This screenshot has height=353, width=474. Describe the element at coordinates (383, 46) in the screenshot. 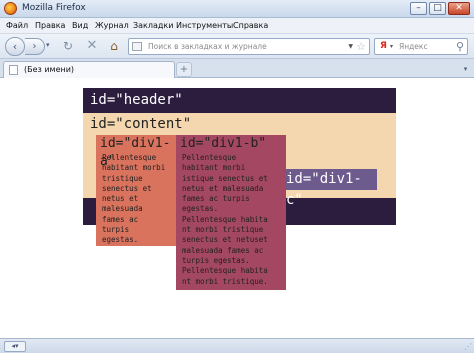

I see `yandex-icon: Я` at that location.